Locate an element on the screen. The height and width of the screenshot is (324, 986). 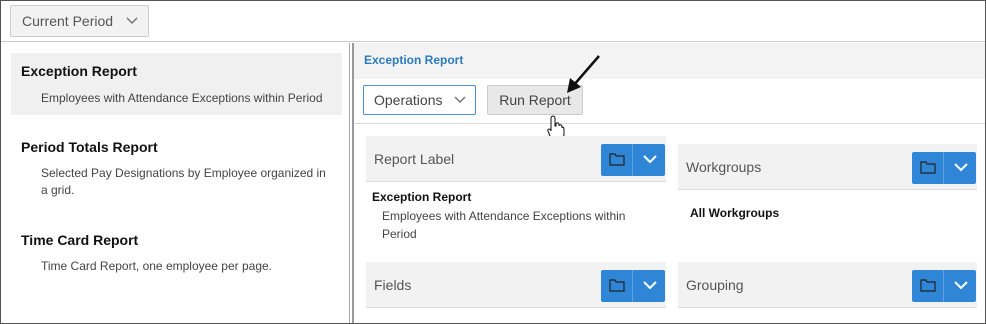
report-label-title: Exception Report is located at coordinates (422, 197).